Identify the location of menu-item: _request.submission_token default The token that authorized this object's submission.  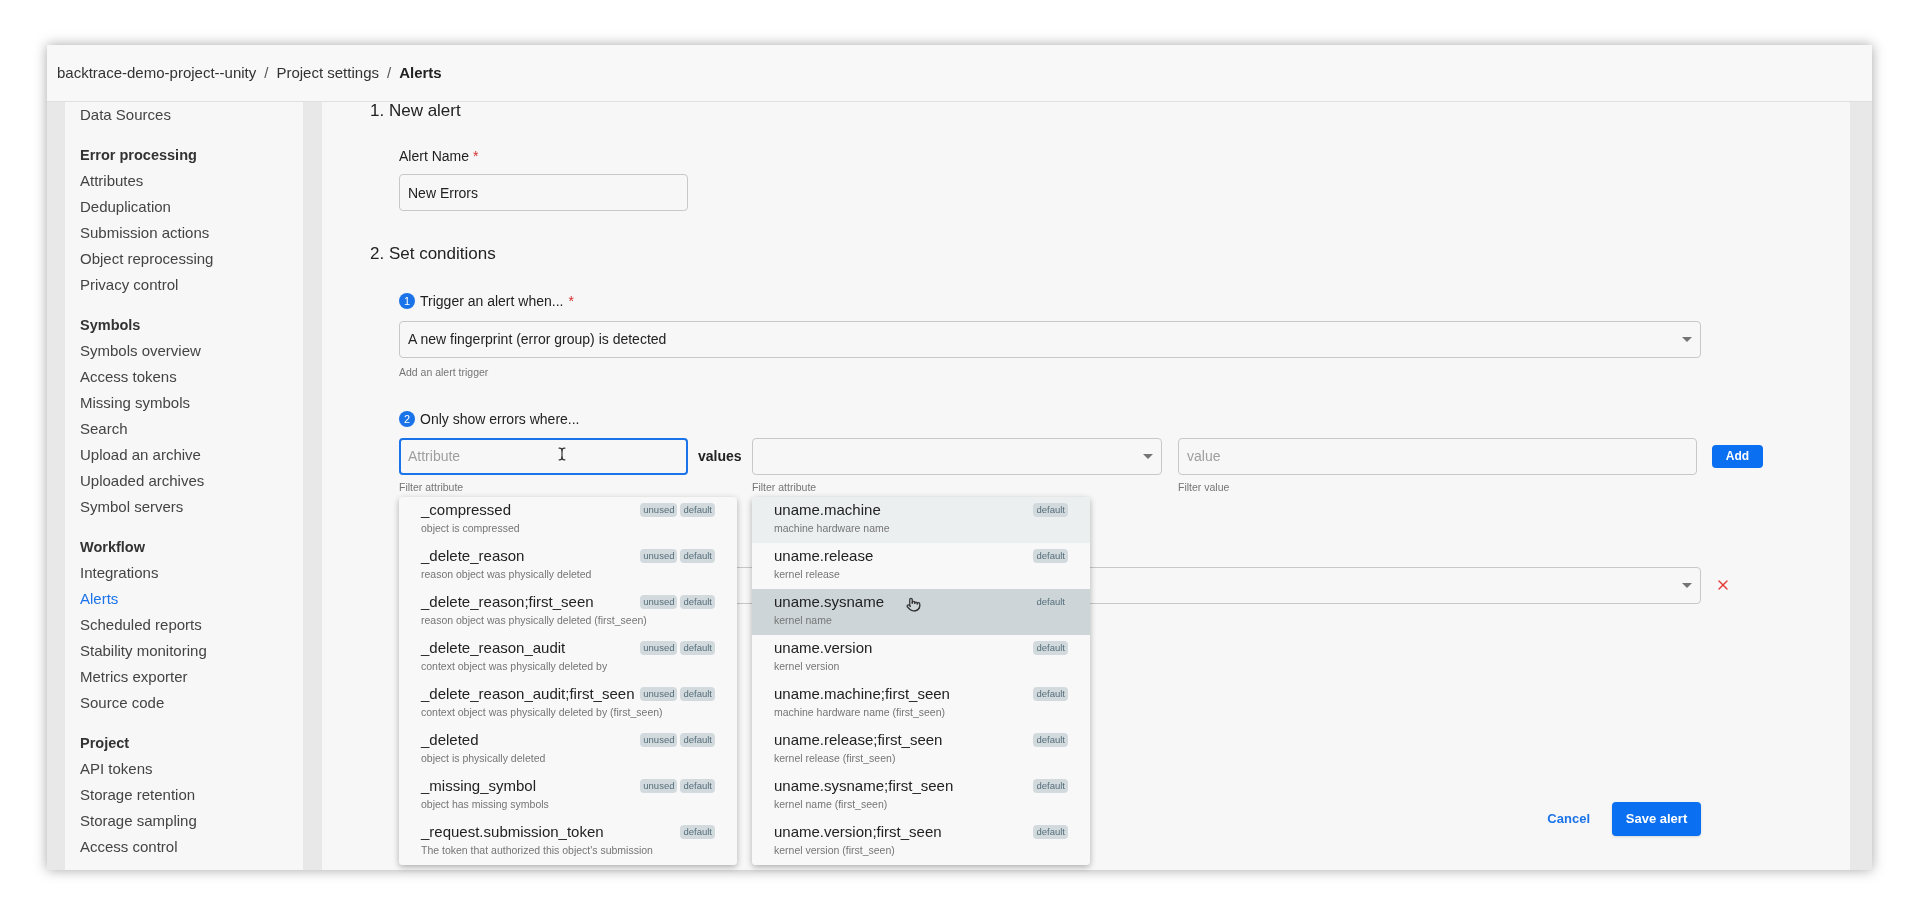
(568, 841).